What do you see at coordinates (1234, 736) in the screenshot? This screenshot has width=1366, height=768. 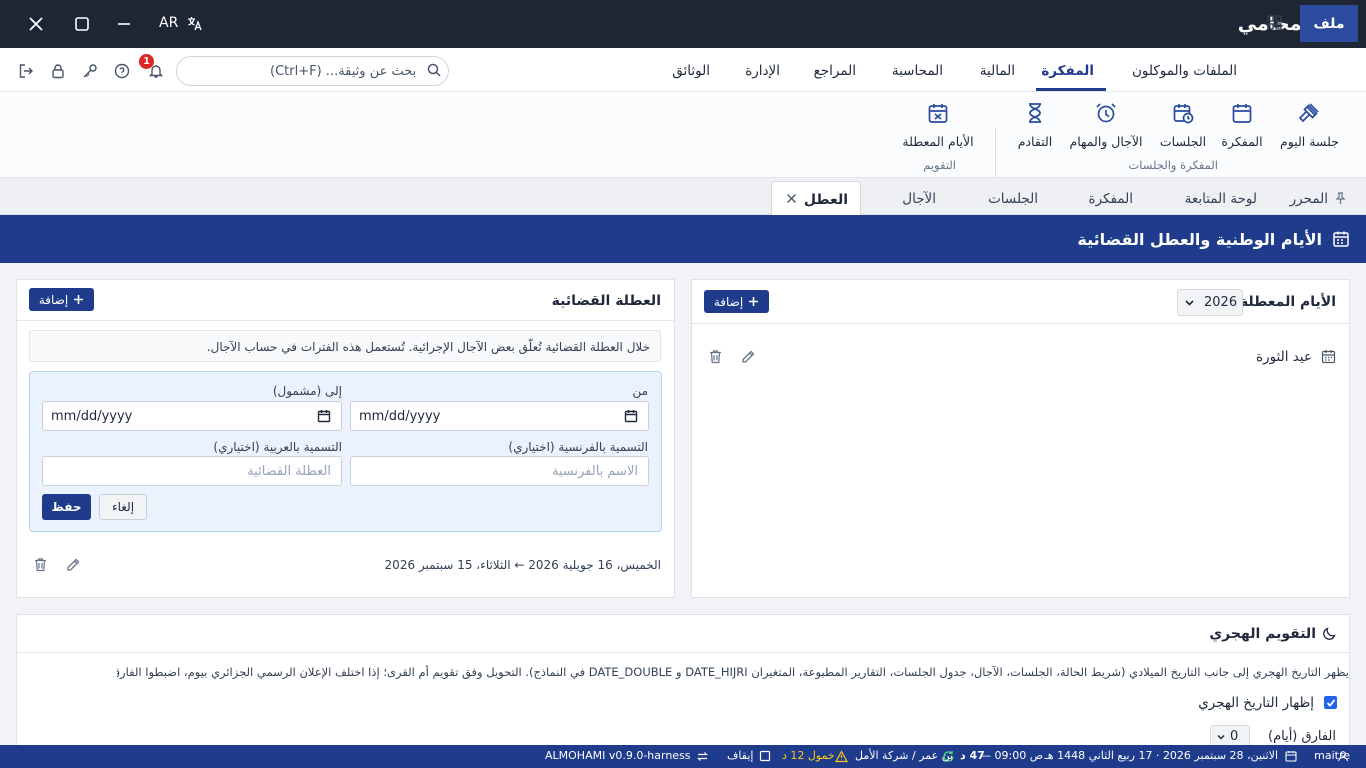 I see `offset-value: 0` at bounding box center [1234, 736].